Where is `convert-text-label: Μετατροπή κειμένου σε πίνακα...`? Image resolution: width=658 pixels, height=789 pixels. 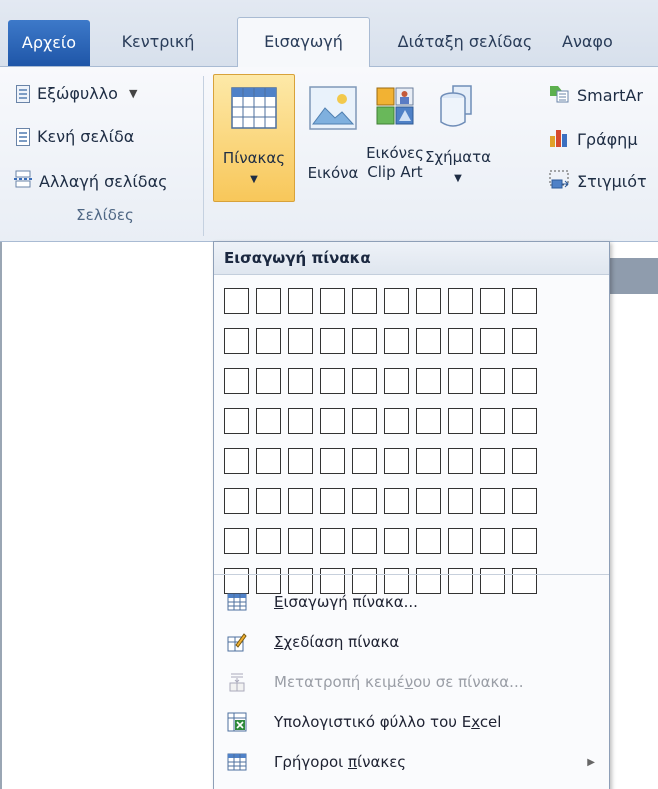
convert-text-label: Μετατροπή κειμένου σε πίνακα... is located at coordinates (399, 682).